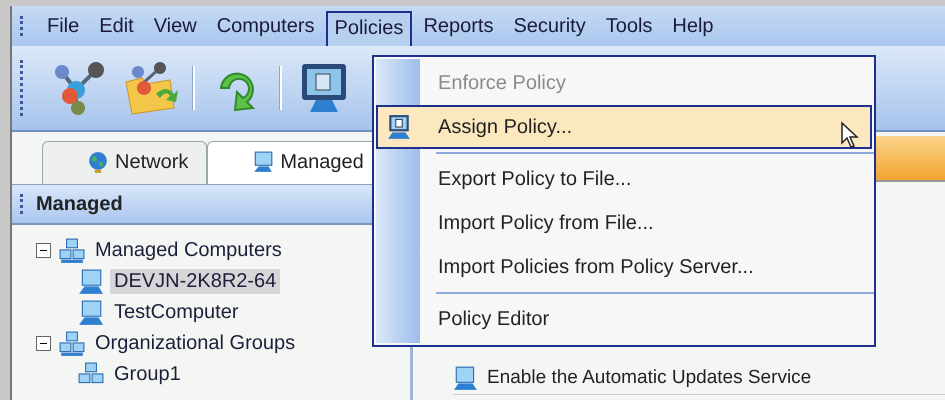 The width and height of the screenshot is (945, 400). What do you see at coordinates (458, 26) in the screenshot?
I see `menu-item: Reports` at bounding box center [458, 26].